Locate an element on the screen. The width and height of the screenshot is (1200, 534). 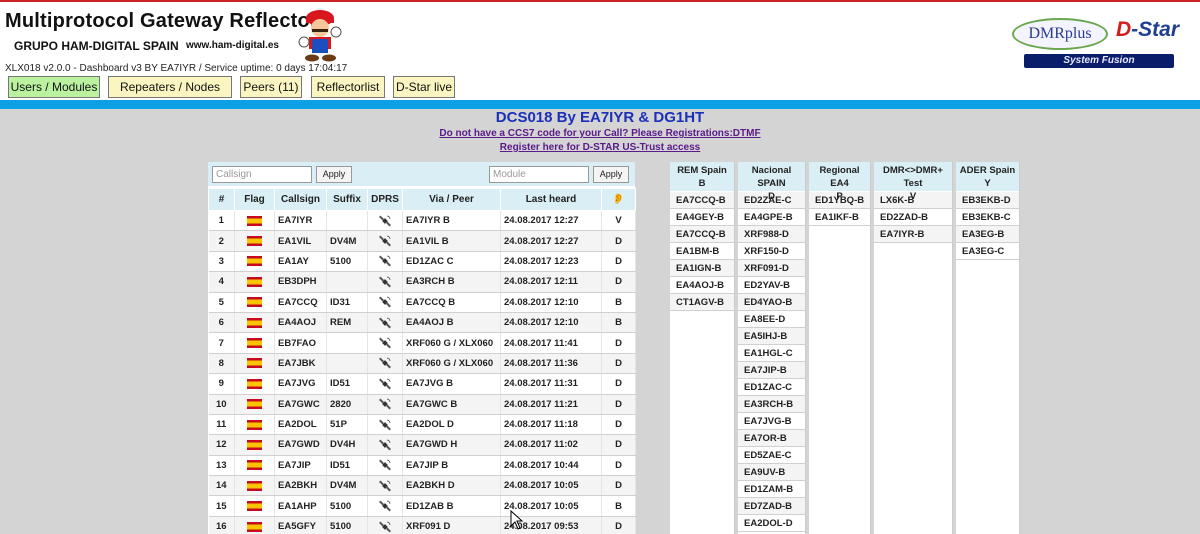
module-user-item: EB3EKB-C is located at coordinates (987, 217).